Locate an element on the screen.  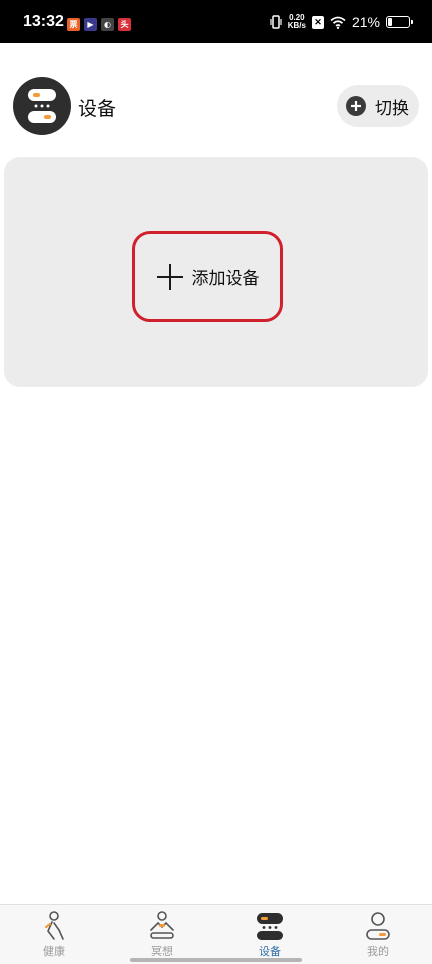
page-title: 设备 is located at coordinates (97, 109).